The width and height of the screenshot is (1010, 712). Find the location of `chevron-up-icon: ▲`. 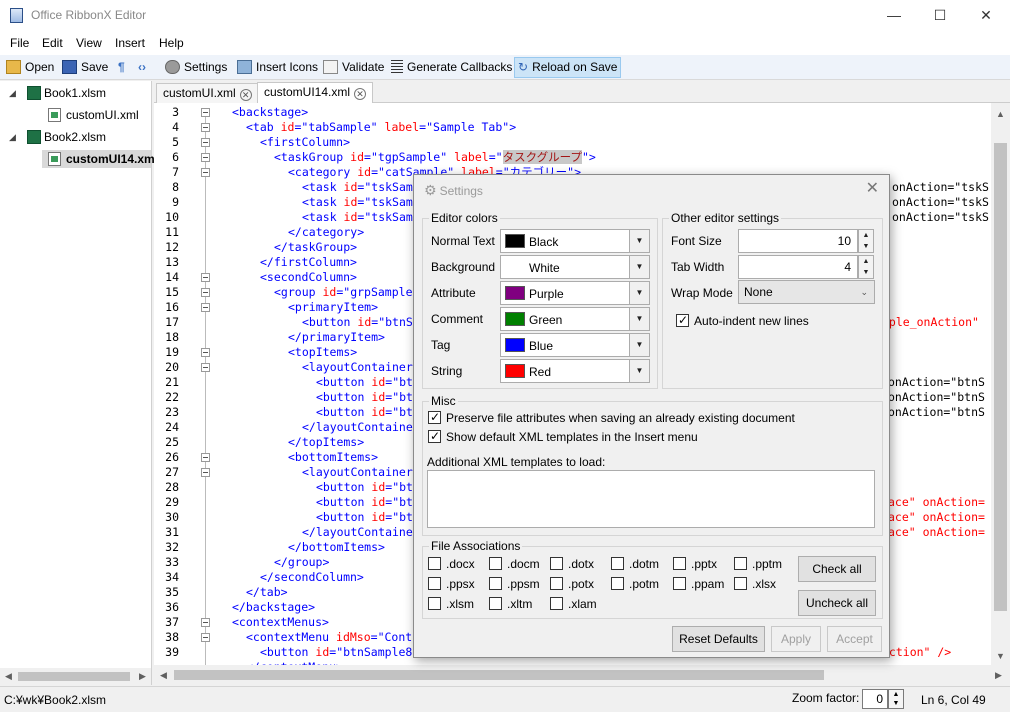

chevron-up-icon: ▲ is located at coordinates (866, 261).